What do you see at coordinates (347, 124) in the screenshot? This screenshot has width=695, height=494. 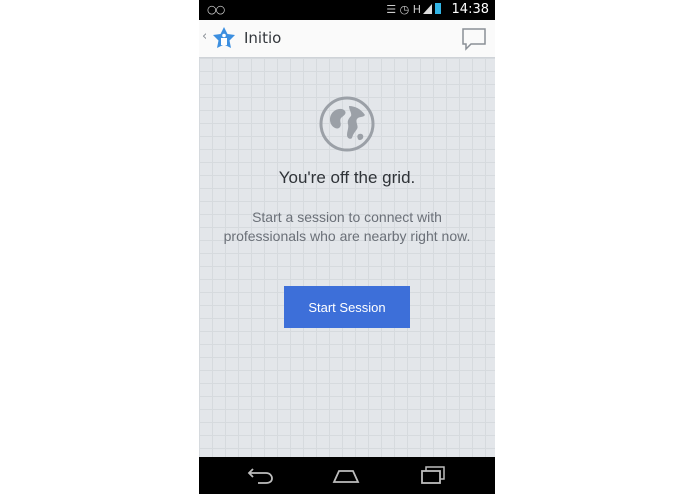 I see `globe-icon` at bounding box center [347, 124].